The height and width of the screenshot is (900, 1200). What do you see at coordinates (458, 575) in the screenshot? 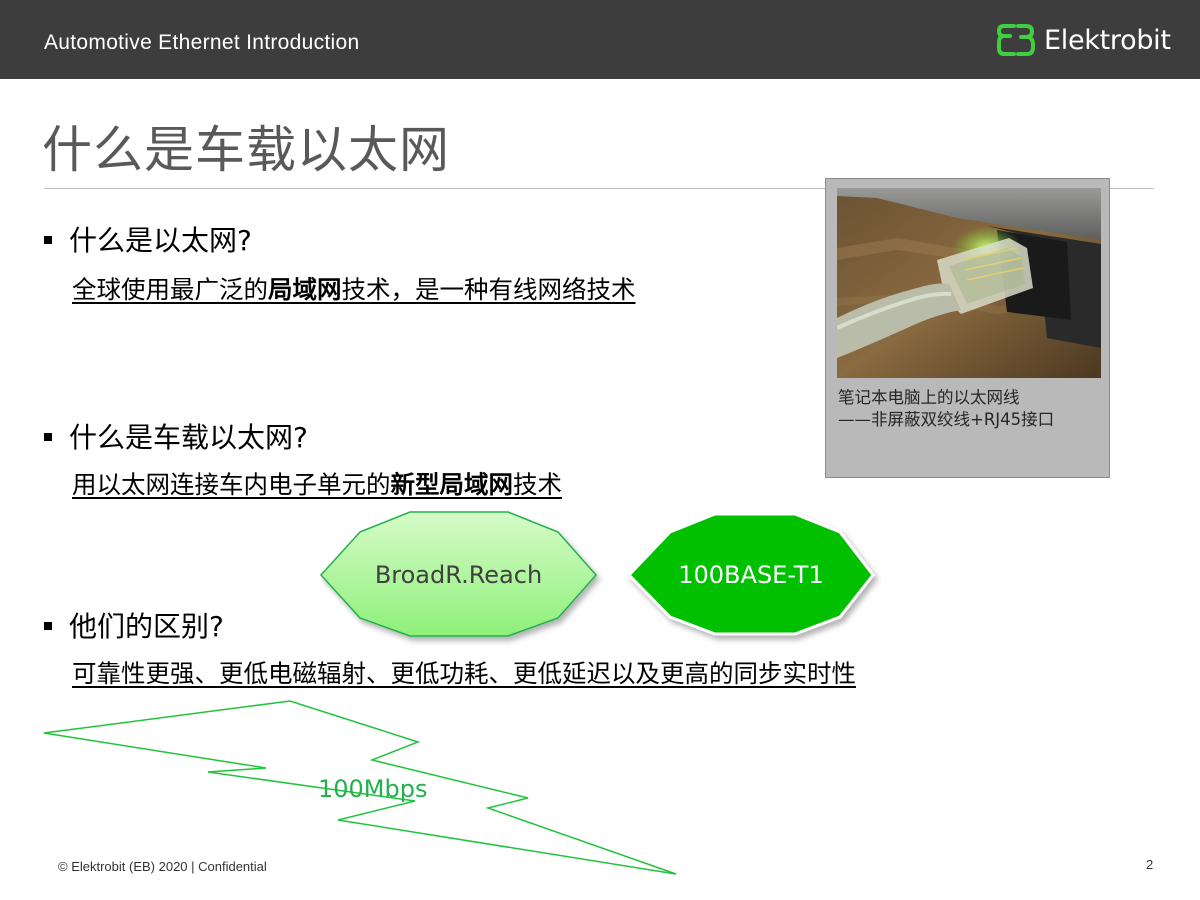
I see `broadr-reach-label: BroadR.Reach` at bounding box center [458, 575].